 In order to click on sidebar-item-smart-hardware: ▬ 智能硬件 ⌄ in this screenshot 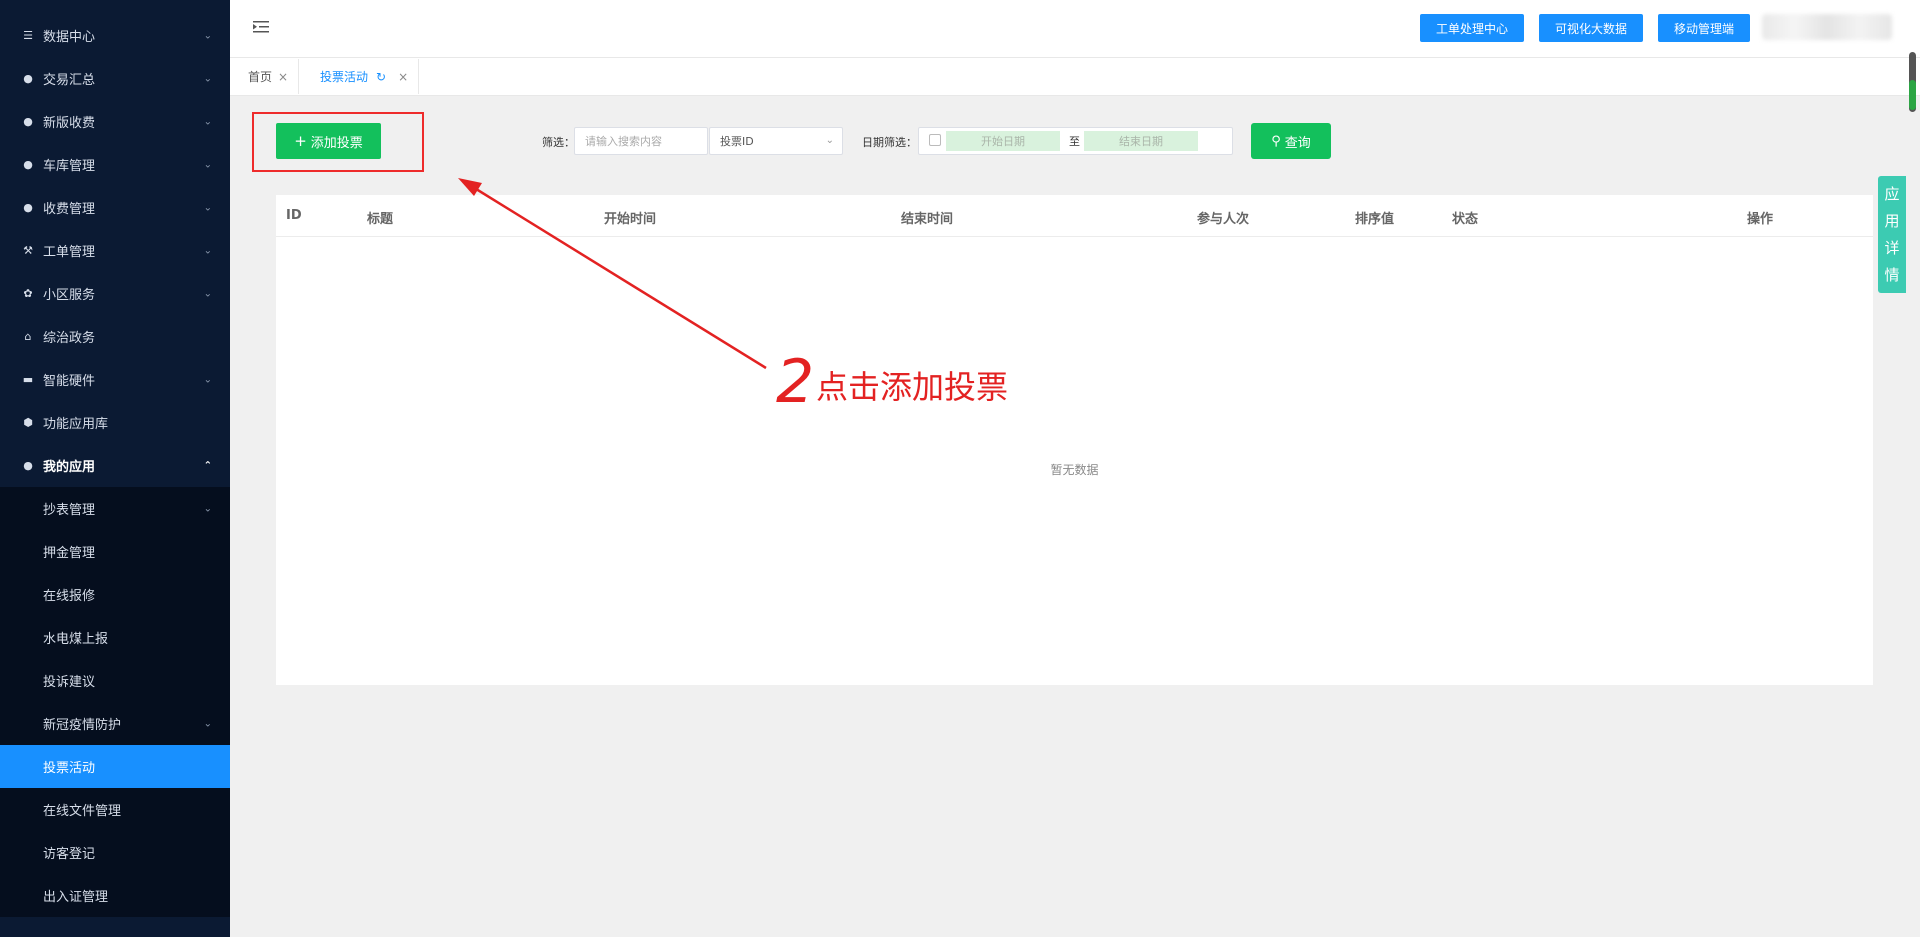, I will do `click(115, 379)`.